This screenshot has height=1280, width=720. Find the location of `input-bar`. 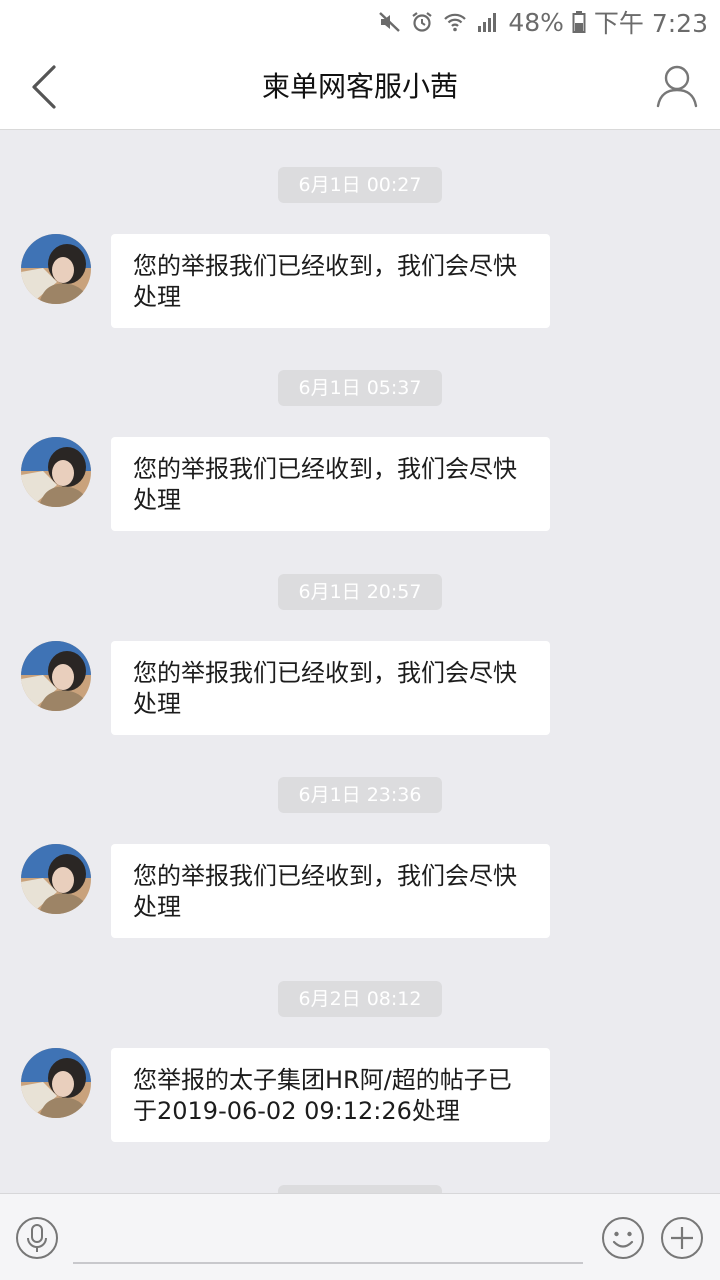

input-bar is located at coordinates (360, 1236).